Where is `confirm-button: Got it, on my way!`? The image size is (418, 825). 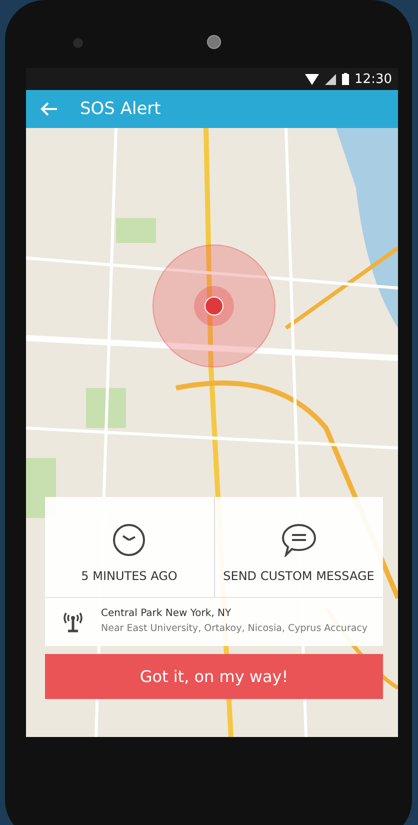
confirm-button: Got it, on my way! is located at coordinates (214, 676).